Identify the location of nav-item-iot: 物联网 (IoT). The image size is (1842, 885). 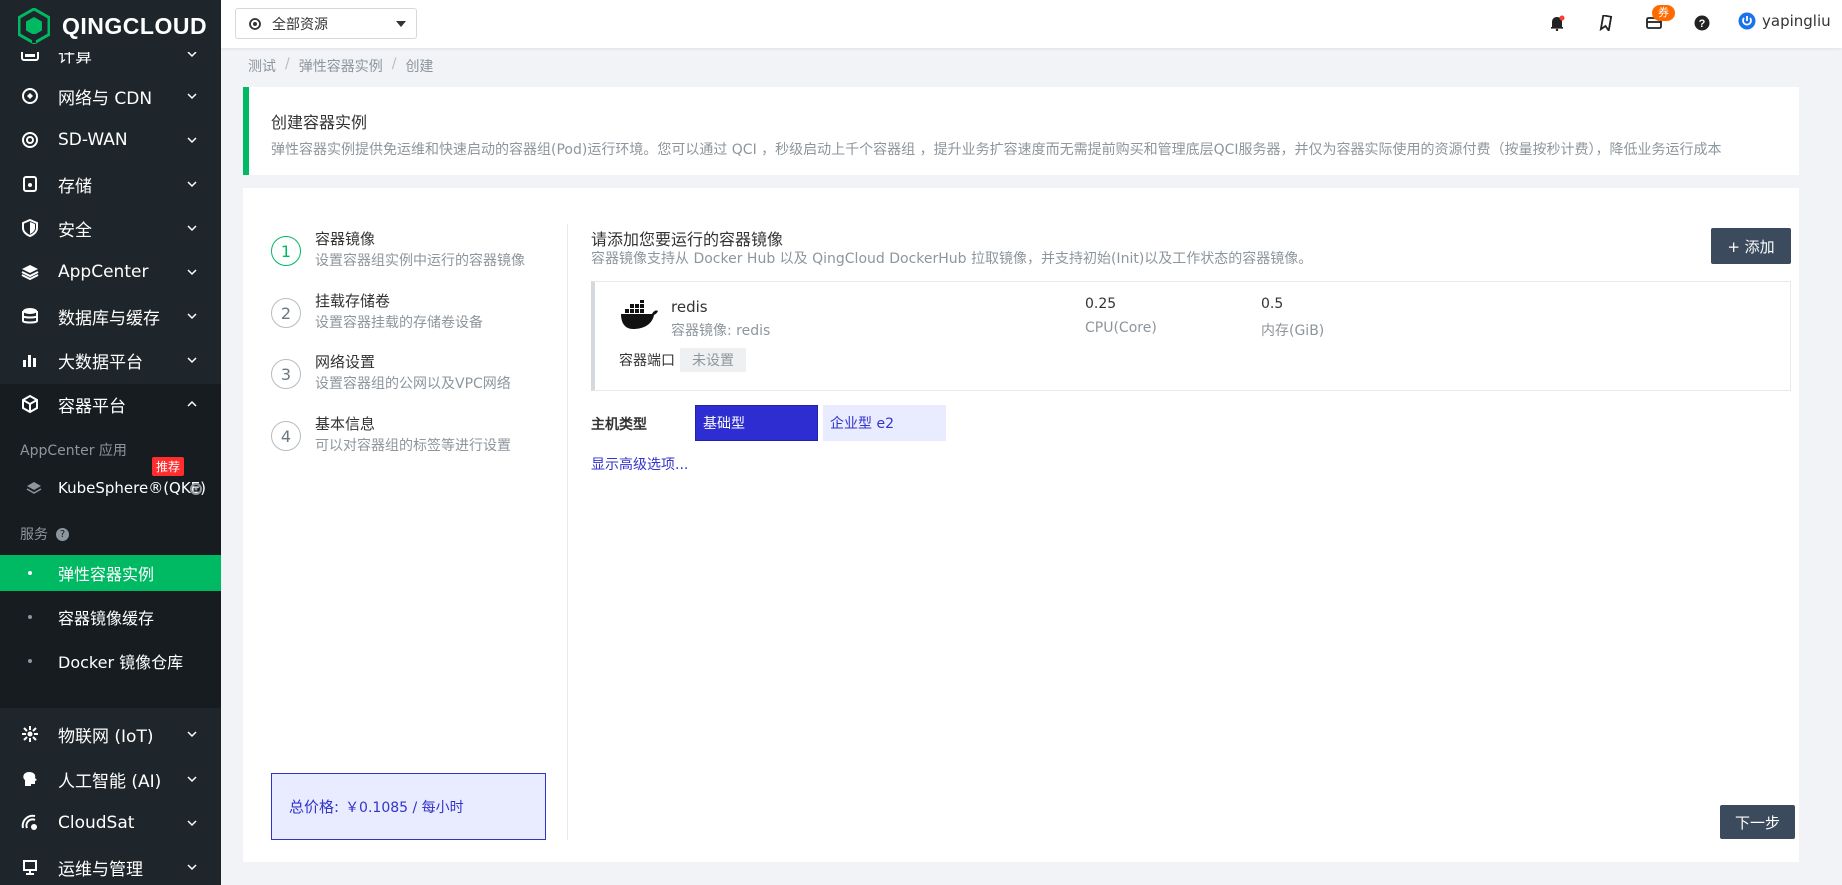
(110, 734).